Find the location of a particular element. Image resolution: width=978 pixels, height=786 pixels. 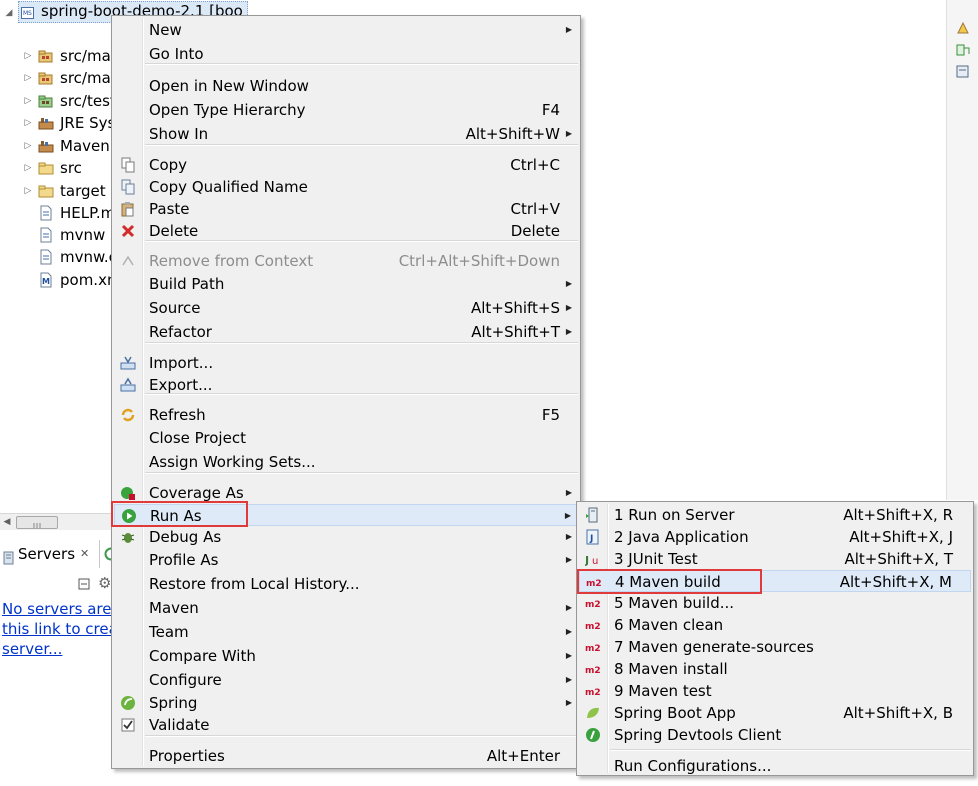

svg-text: J is located at coordinates (591, 539).